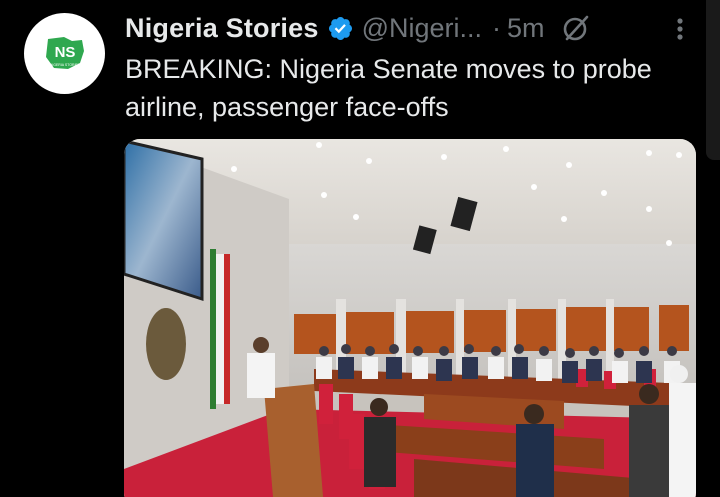 Image resolution: width=720 pixels, height=497 pixels. What do you see at coordinates (340, 28) in the screenshot?
I see `verified-badge-icon` at bounding box center [340, 28].